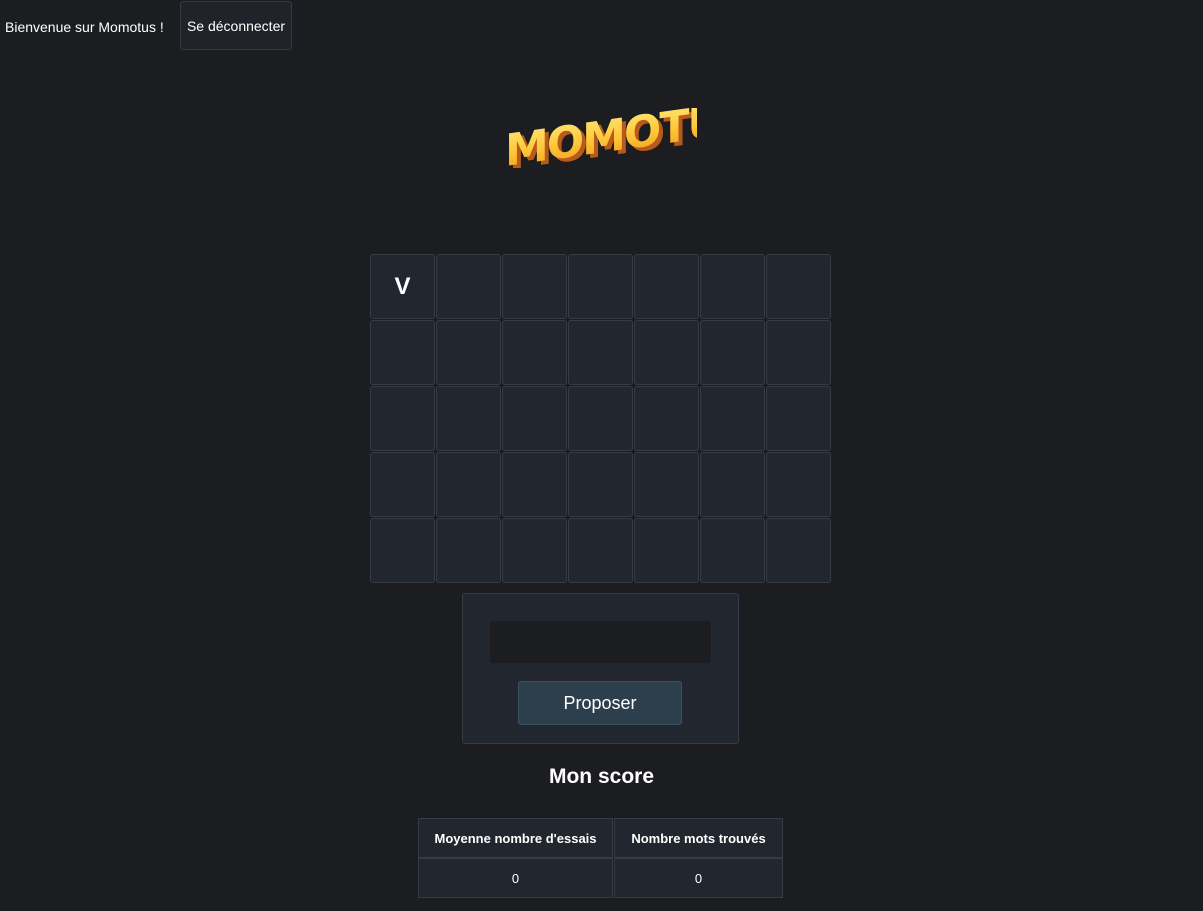 The height and width of the screenshot is (911, 1203). Describe the element at coordinates (698, 838) in the screenshot. I see `words-found-header: Nombre mots trouvés` at that location.